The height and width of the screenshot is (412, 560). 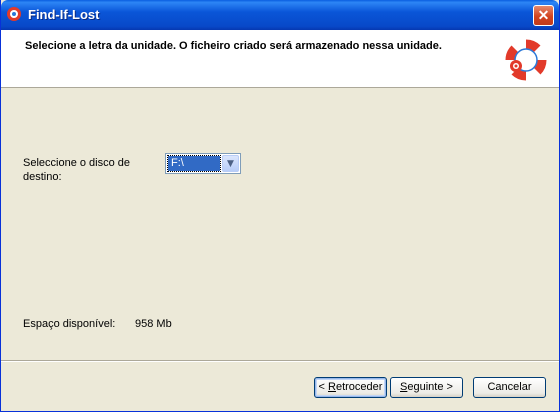 I want to click on cancel-button: Cancelar, so click(x=509, y=387).